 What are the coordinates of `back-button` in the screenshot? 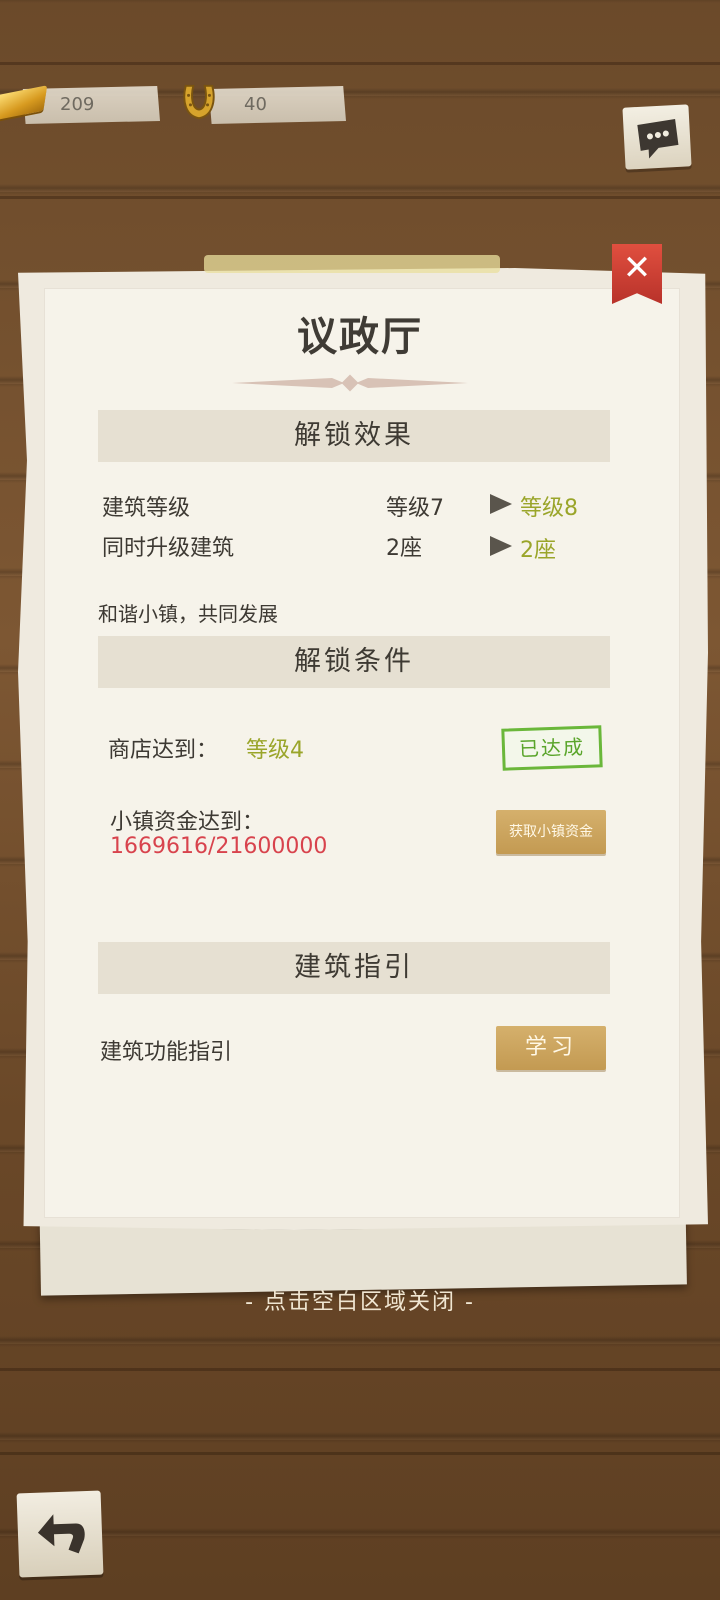 It's located at (60, 1534).